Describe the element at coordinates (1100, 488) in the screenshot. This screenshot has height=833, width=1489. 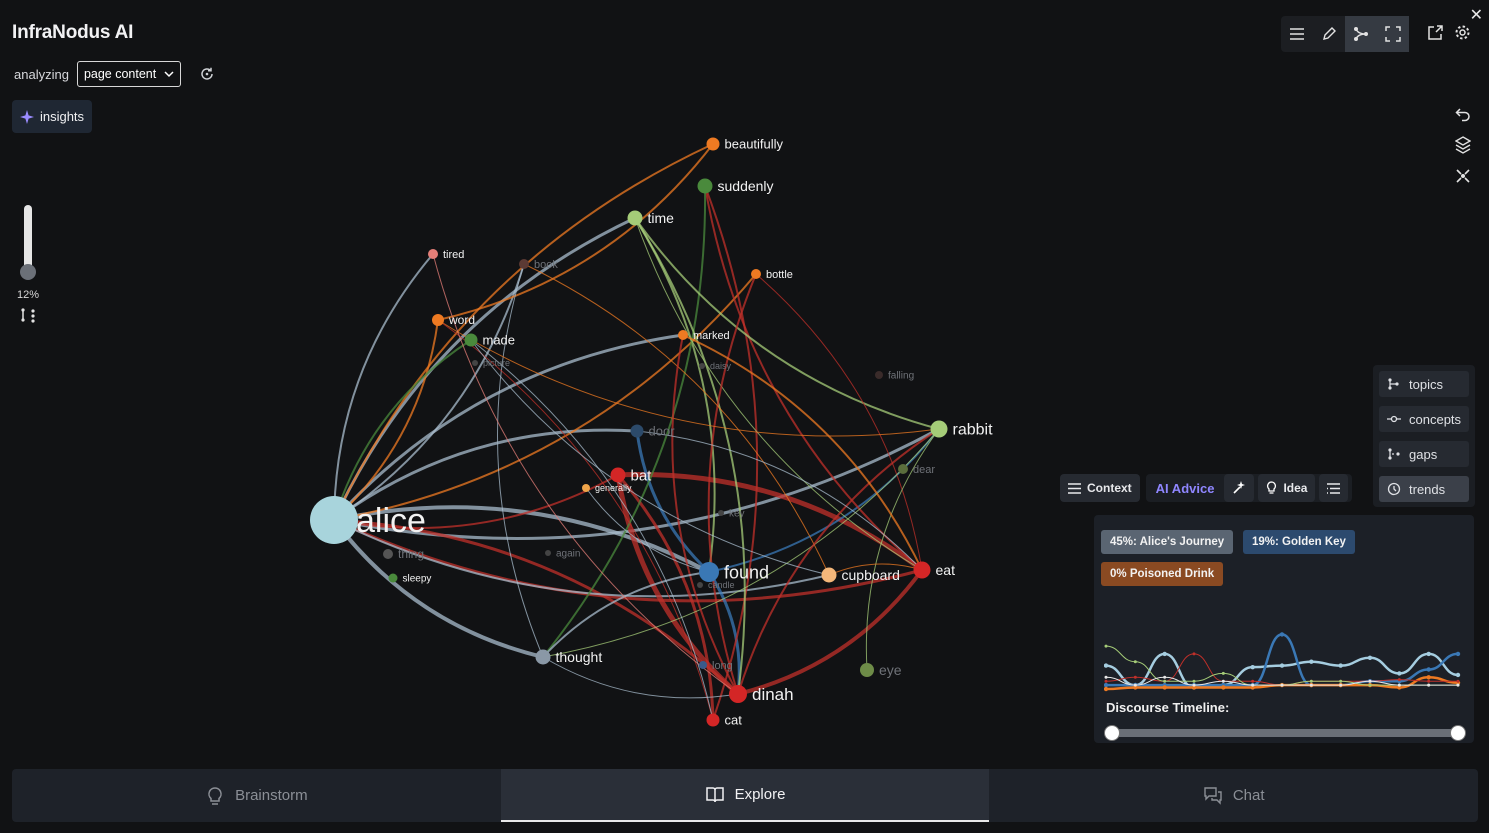
I see `context-button: Context` at that location.